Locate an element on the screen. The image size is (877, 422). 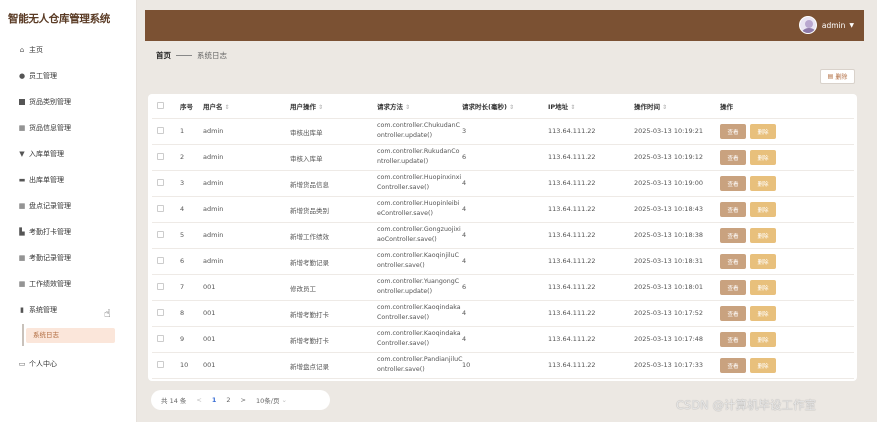
breadcrumb: 首页 系统日志 is located at coordinates (191, 55).